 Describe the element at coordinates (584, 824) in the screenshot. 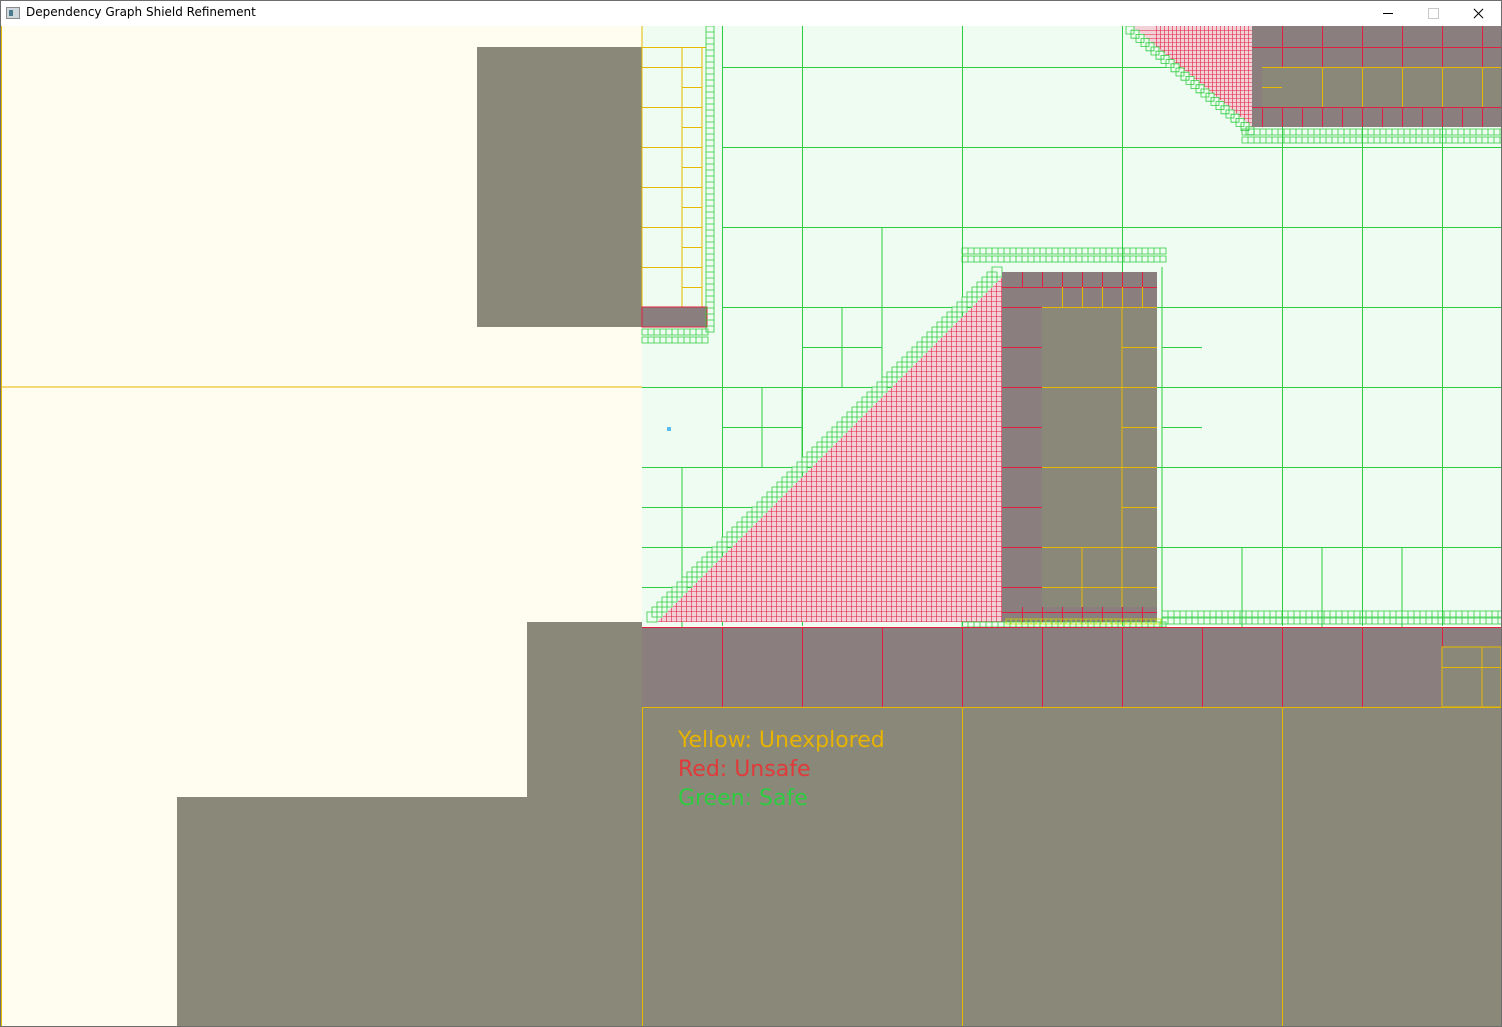

I see `obstacle-step` at that location.